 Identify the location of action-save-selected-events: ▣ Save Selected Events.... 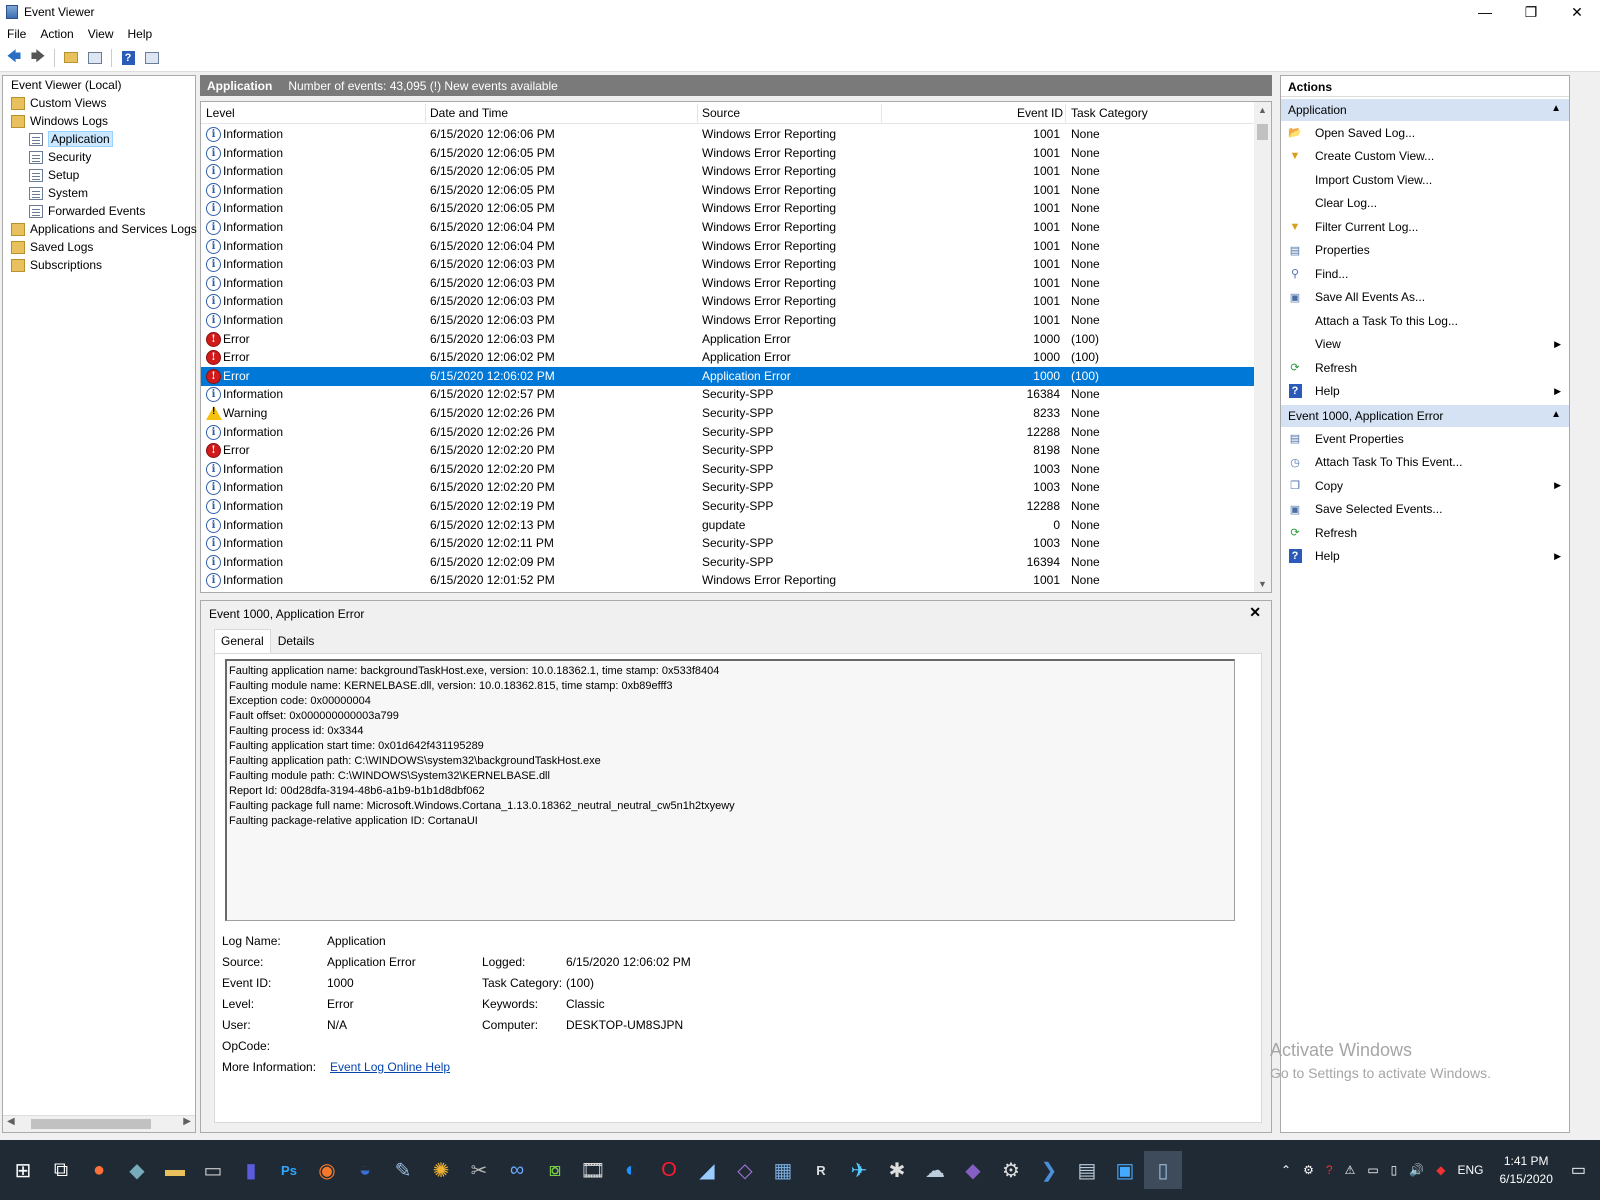
(1425, 510).